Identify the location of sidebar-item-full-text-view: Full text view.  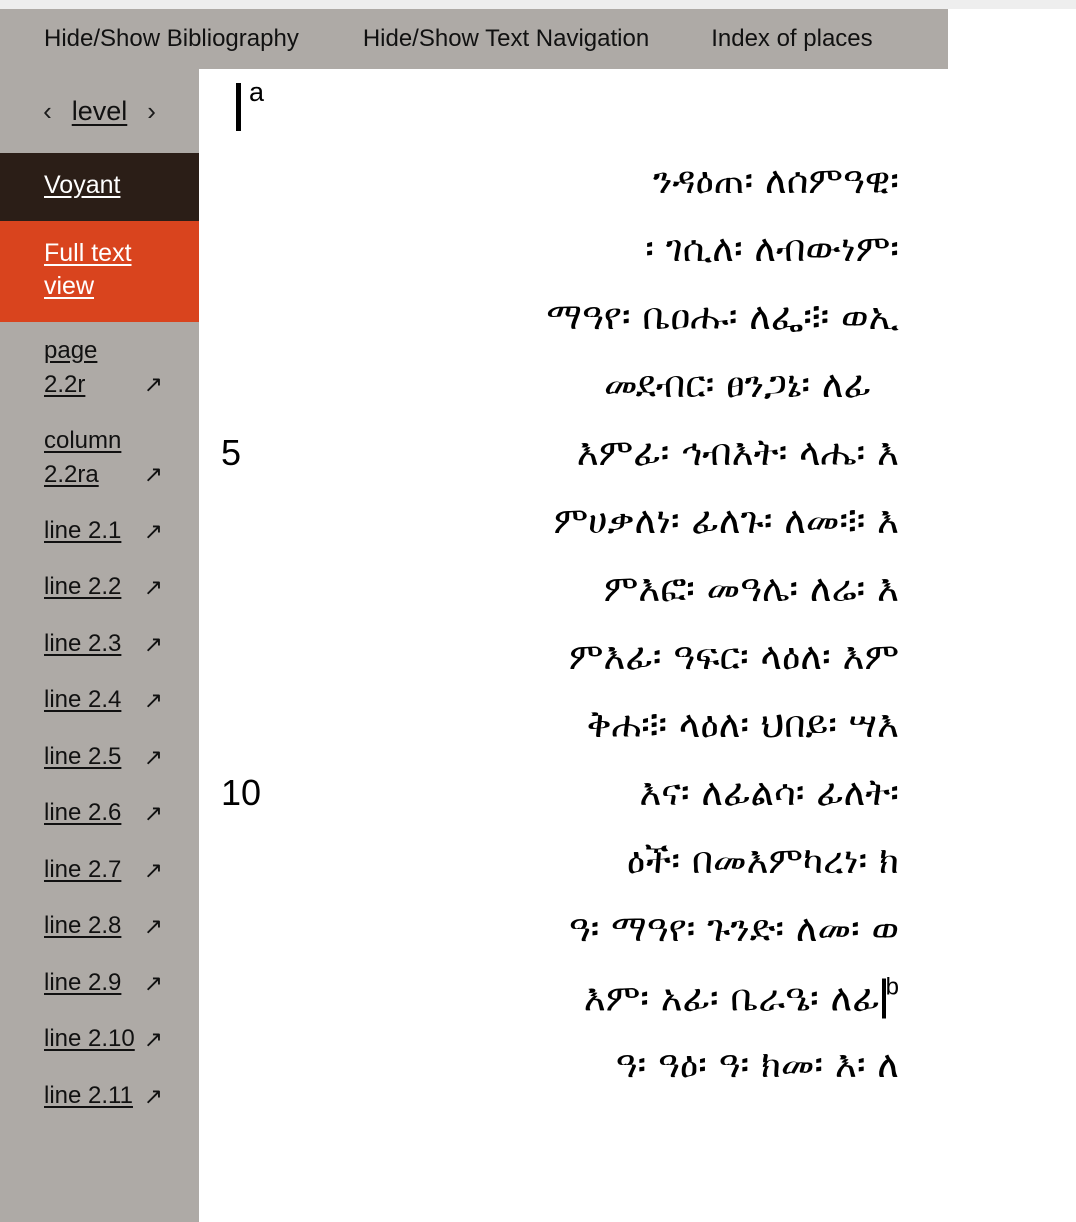
(99, 271).